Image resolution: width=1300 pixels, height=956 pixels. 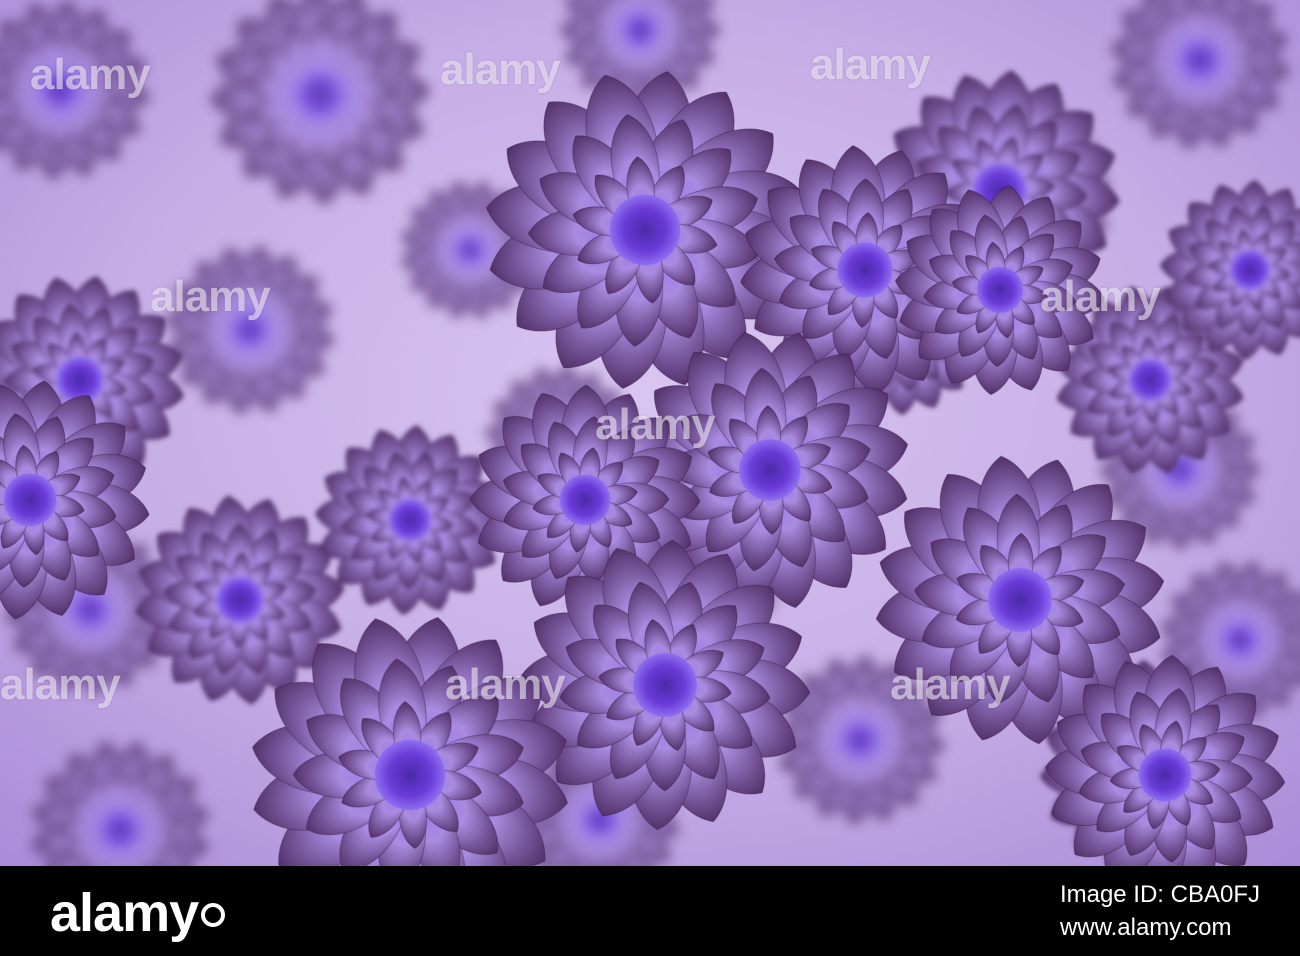 What do you see at coordinates (1145, 927) in the screenshot?
I see `source-url: www.alamy.com` at bounding box center [1145, 927].